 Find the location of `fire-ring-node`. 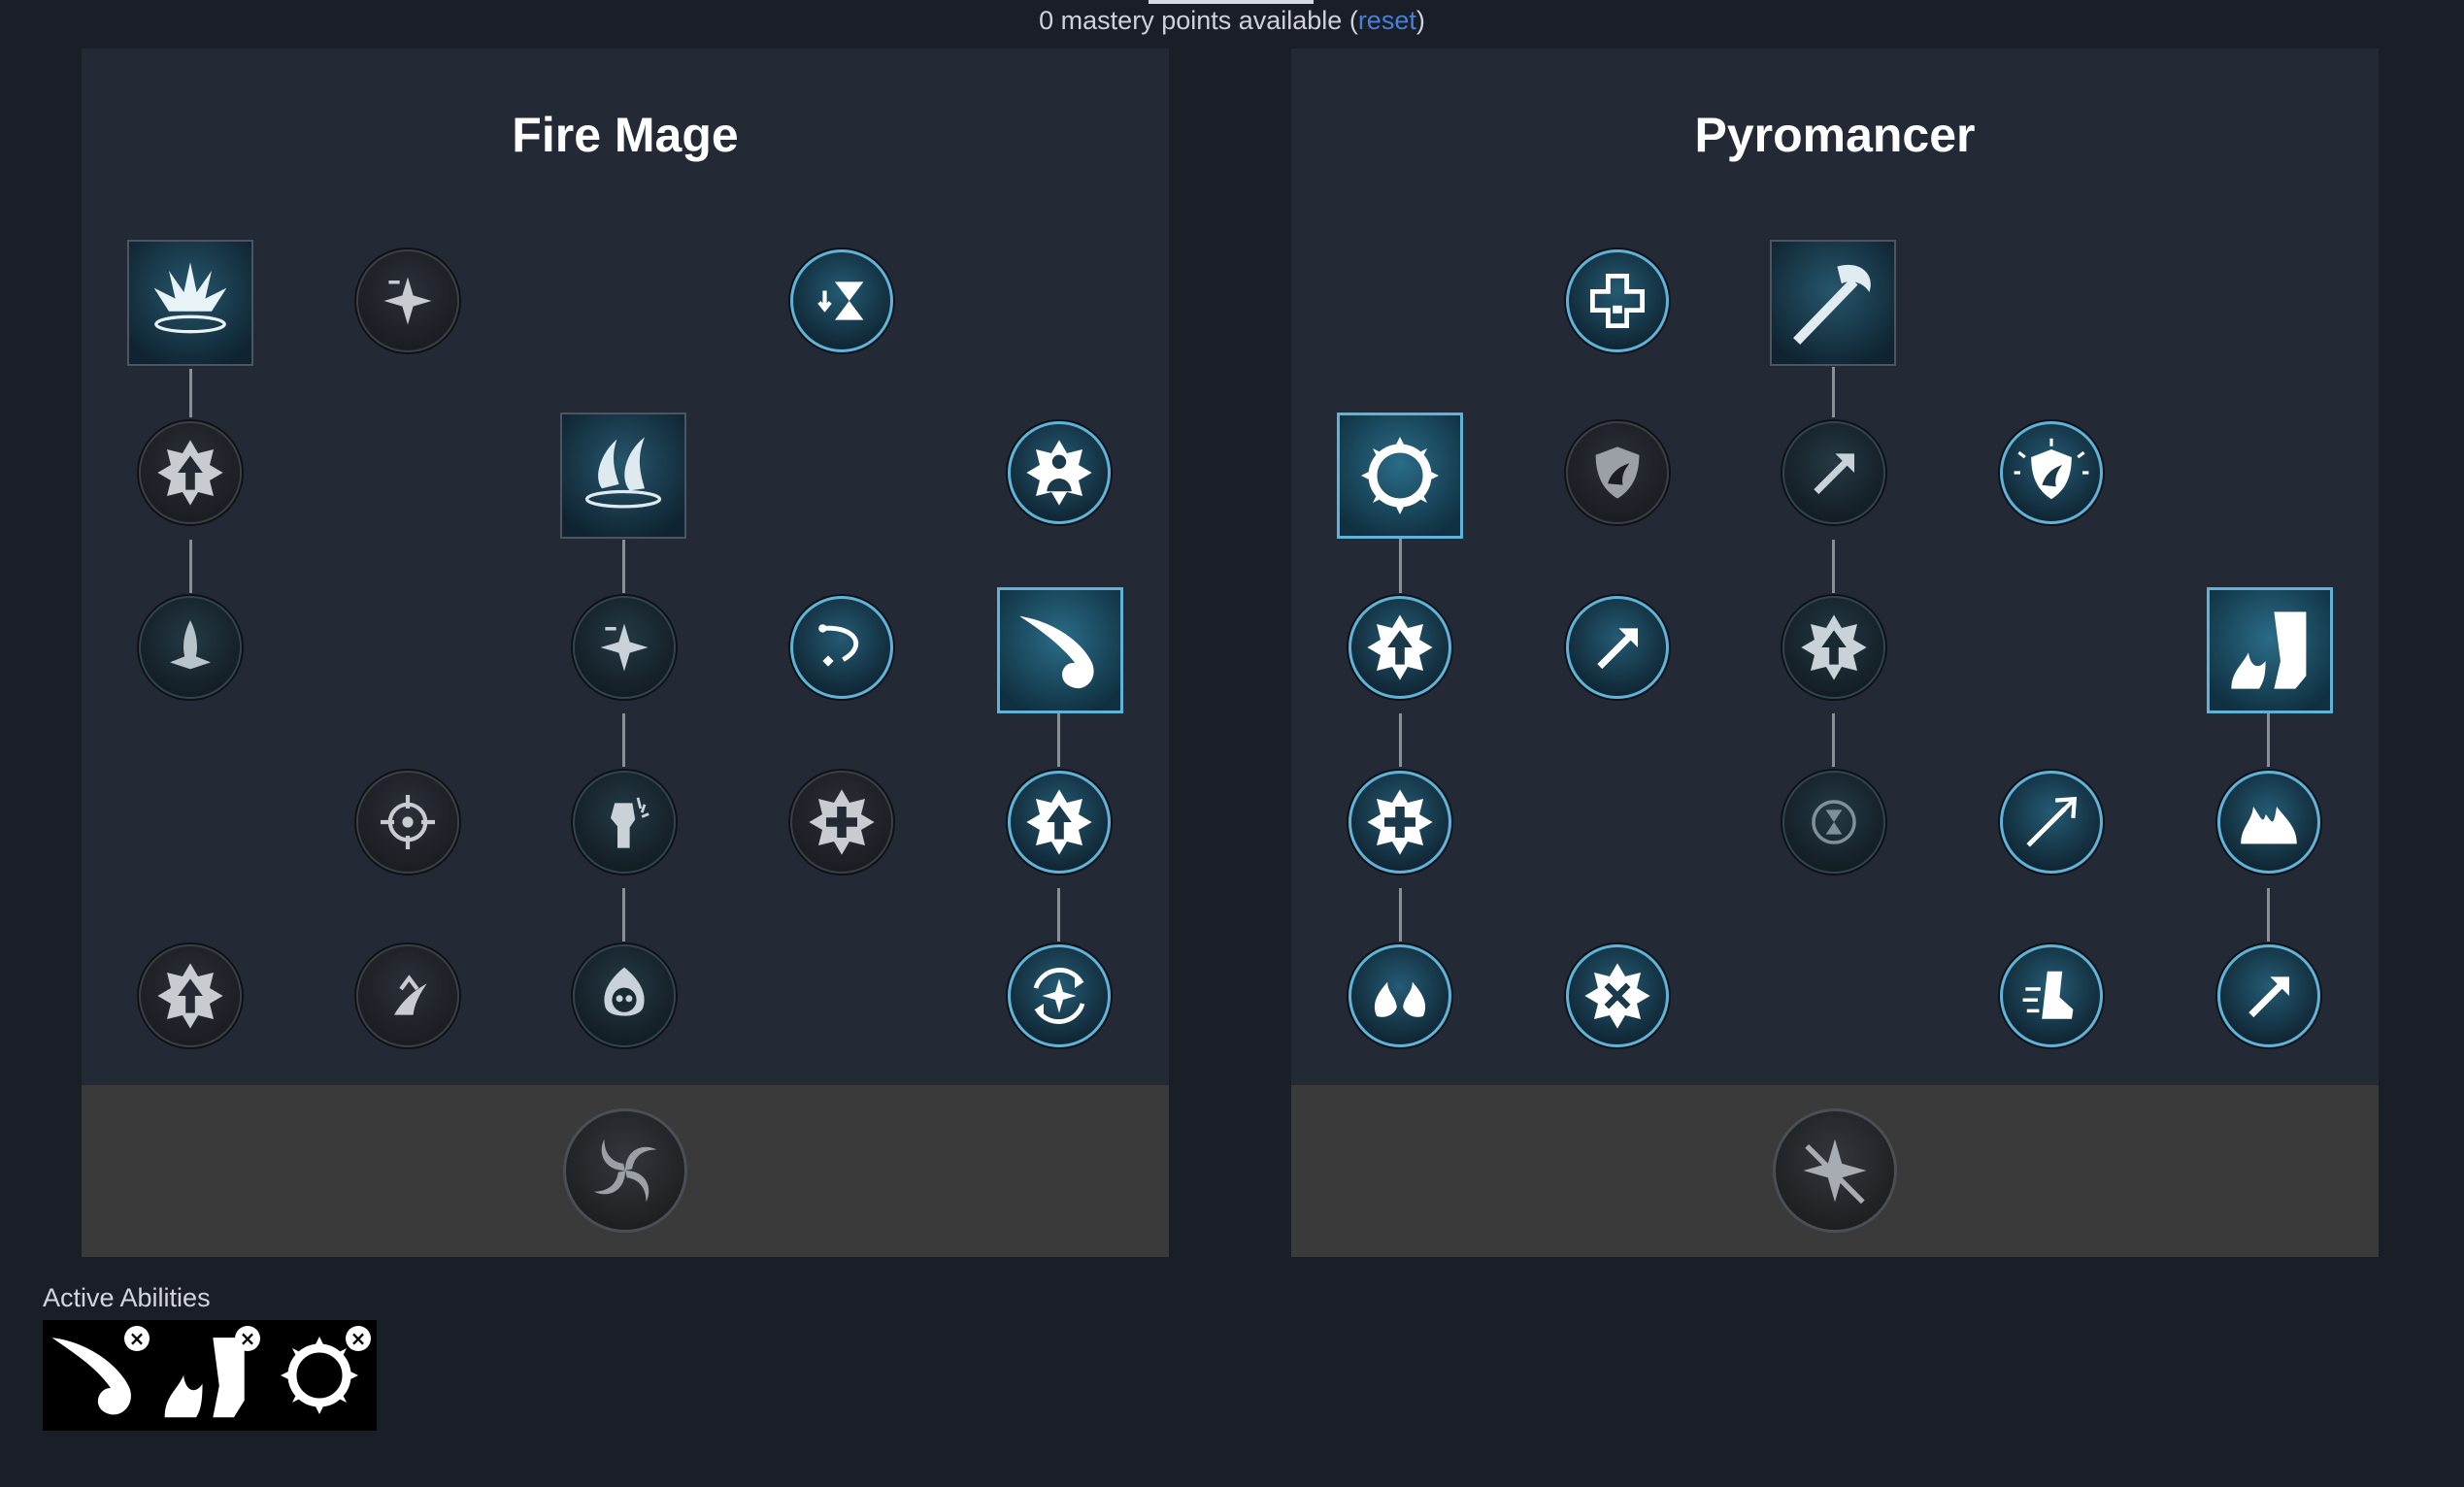

fire-ring-node is located at coordinates (1400, 476).